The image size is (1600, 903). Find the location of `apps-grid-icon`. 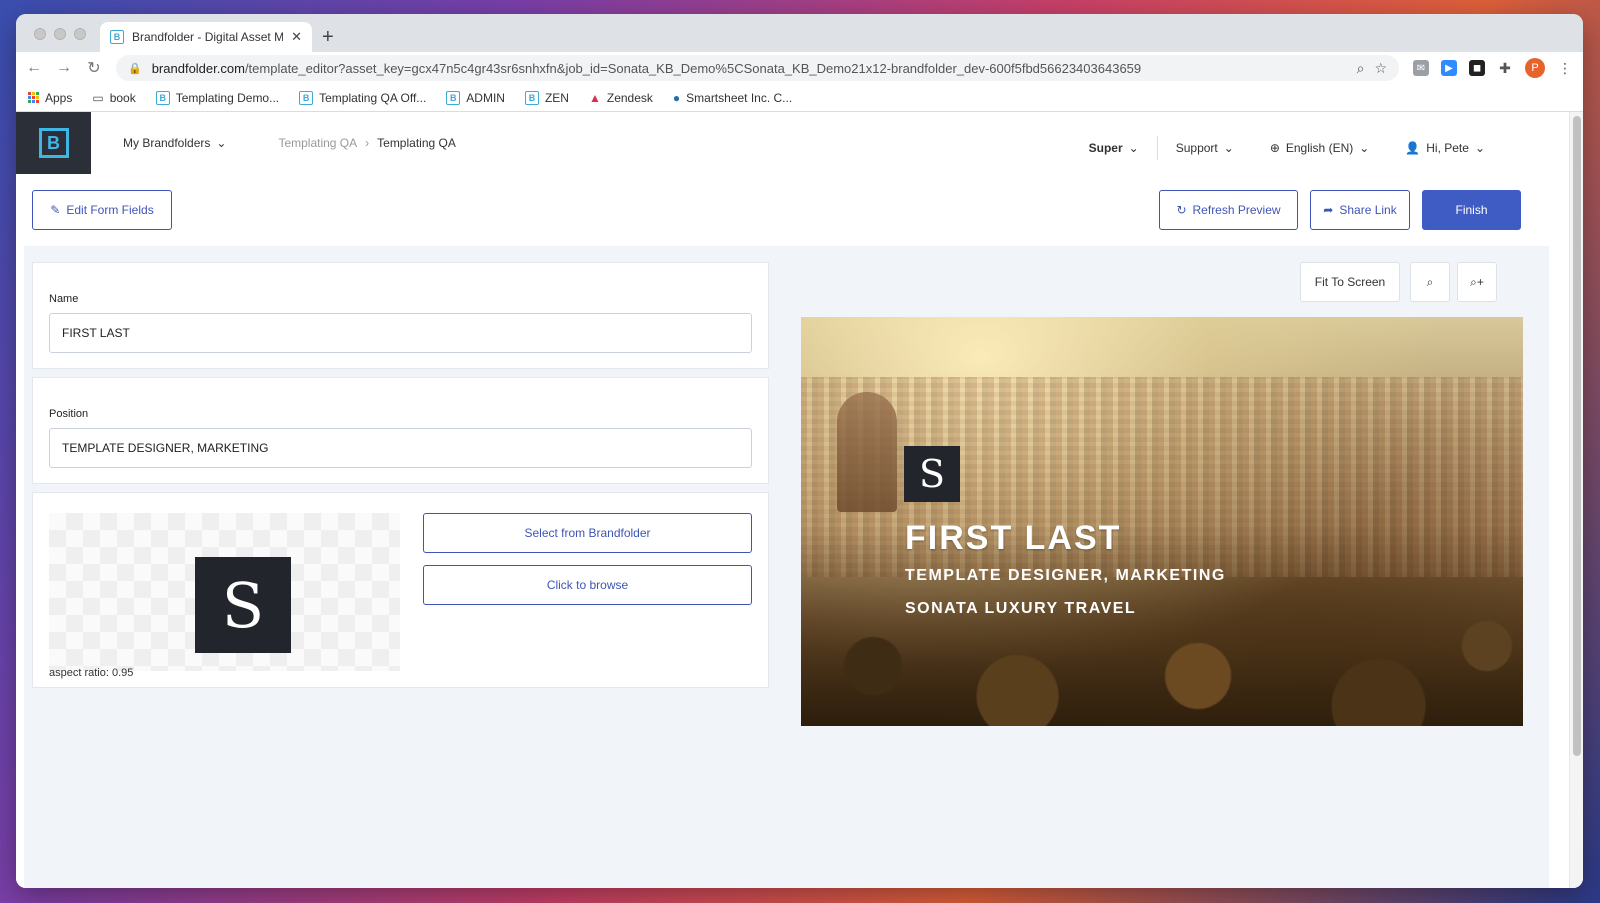

apps-grid-icon is located at coordinates (33, 97).